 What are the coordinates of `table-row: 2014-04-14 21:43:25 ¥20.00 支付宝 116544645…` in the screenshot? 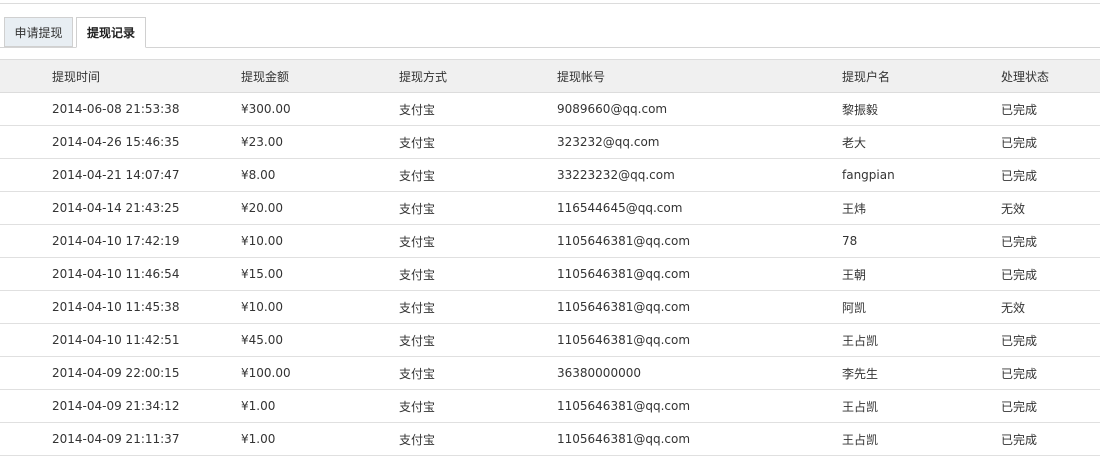 It's located at (550, 208).